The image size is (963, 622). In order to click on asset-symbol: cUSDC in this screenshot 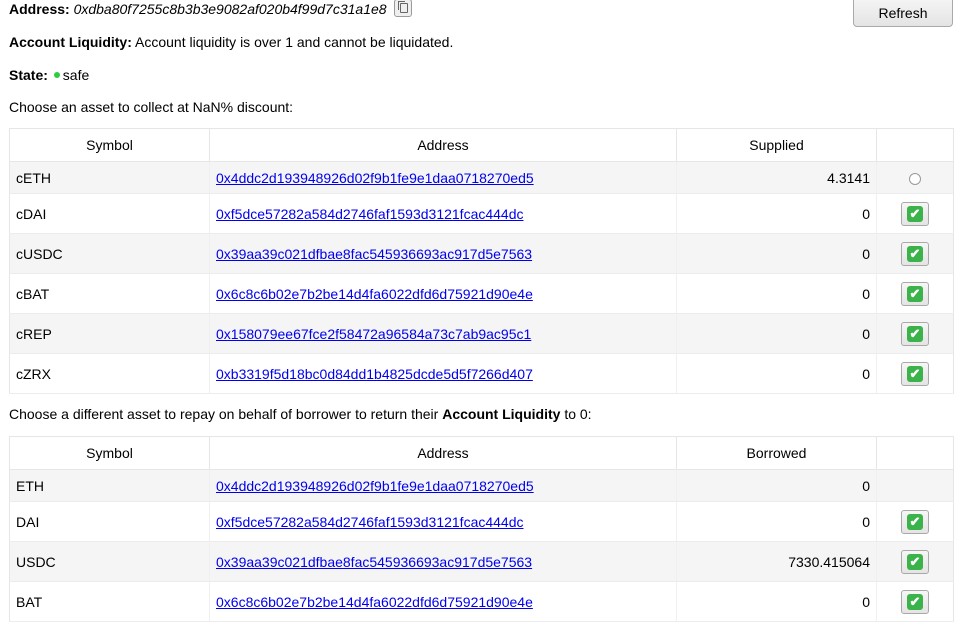, I will do `click(109, 253)`.